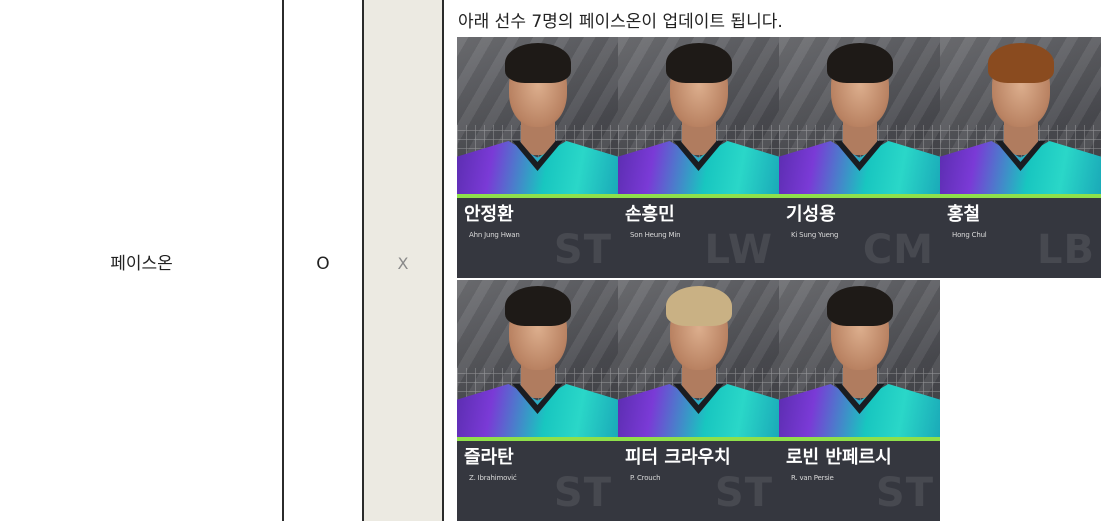 Image resolution: width=1117 pixels, height=521 pixels. I want to click on player-english-name: Son Heung Min, so click(655, 235).